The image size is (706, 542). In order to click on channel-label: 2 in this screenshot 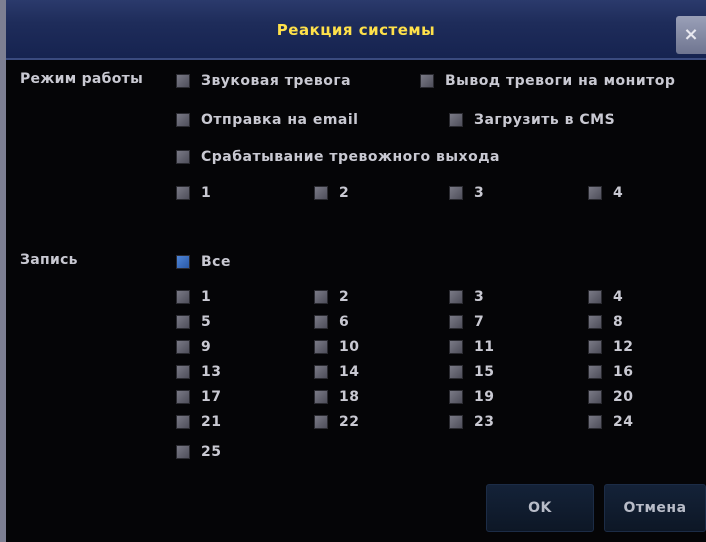, I will do `click(344, 297)`.